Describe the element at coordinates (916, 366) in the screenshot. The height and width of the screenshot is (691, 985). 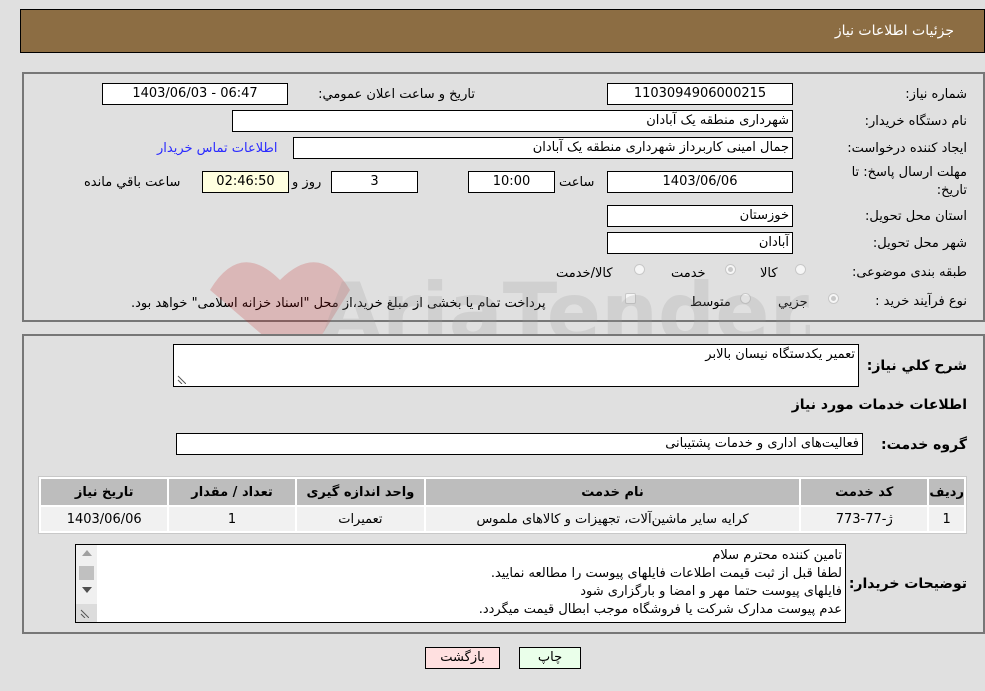
I see `description-label: شرح کلي نياز:` at that location.